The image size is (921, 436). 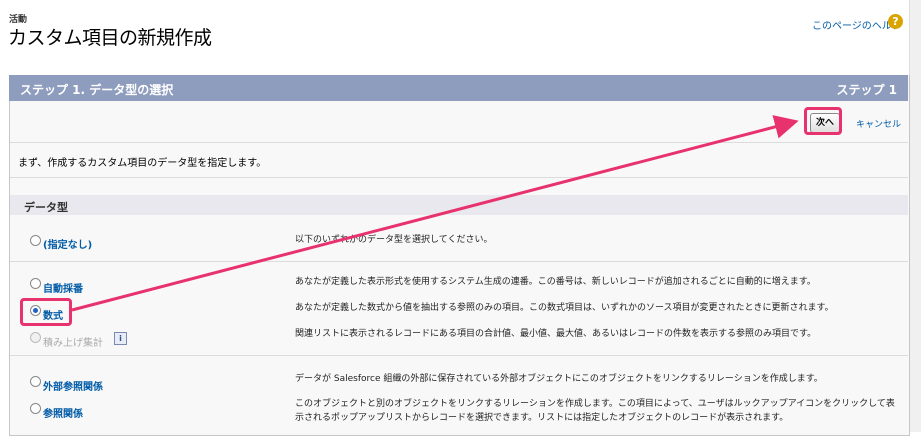 I want to click on section-header: データ型, so click(x=459, y=205).